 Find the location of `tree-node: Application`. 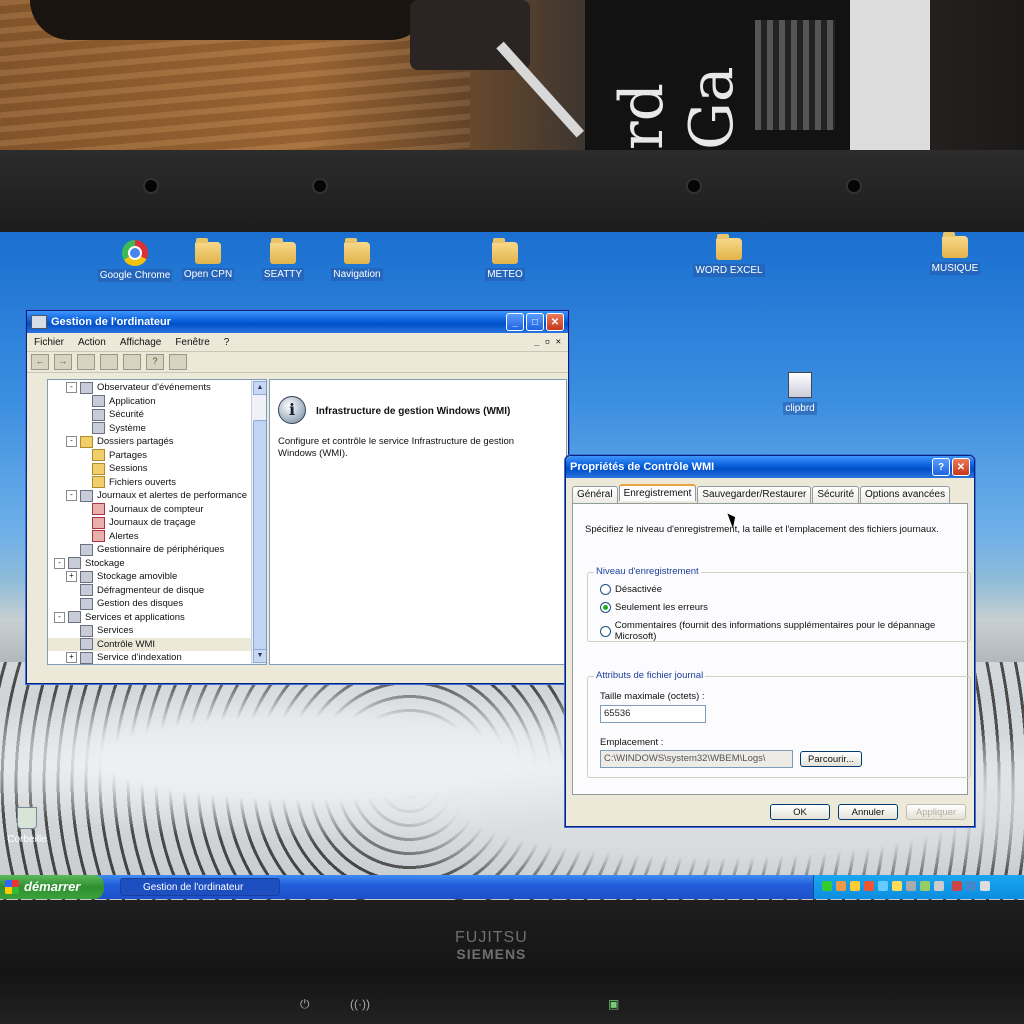

tree-node: Application is located at coordinates (157, 402).